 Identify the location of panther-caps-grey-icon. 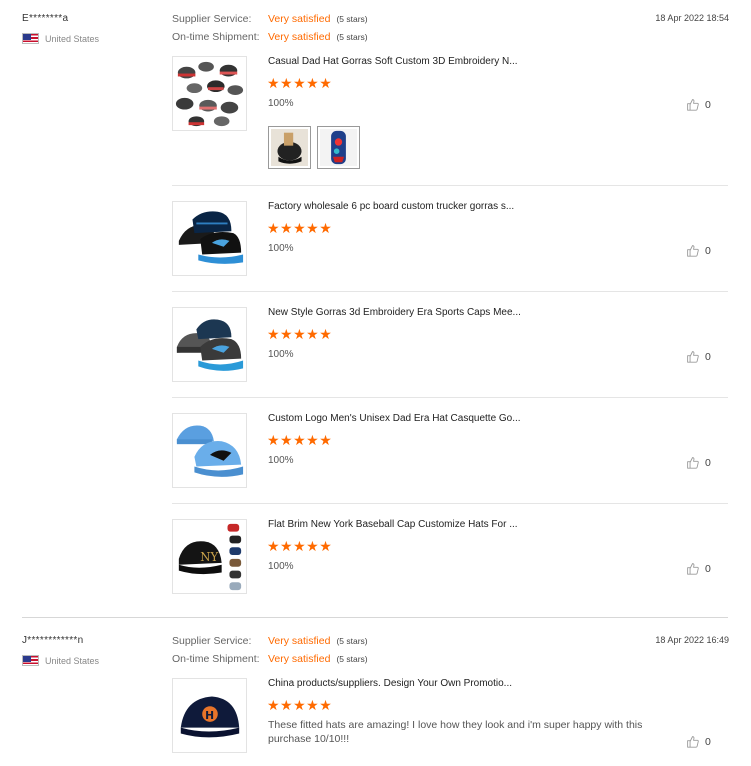
(210, 345).